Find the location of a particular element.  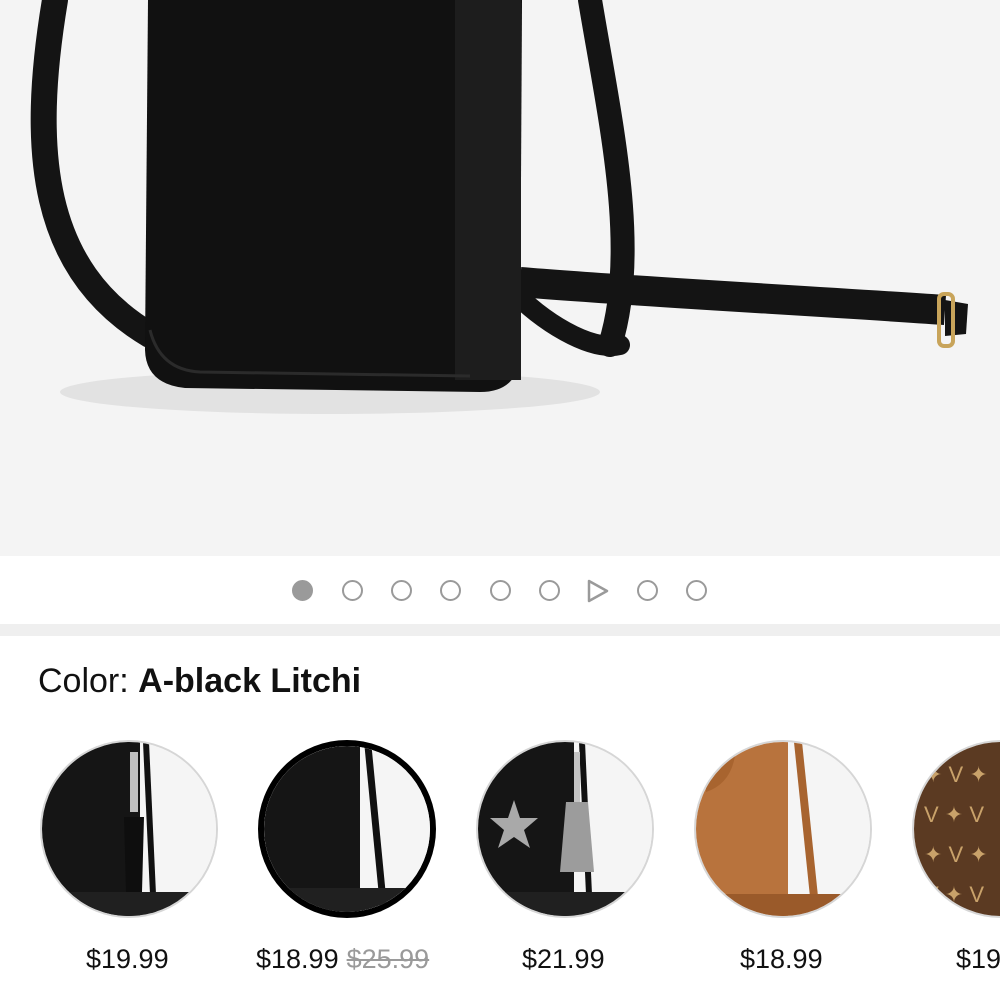

color-label: Color: A-black Litchi is located at coordinates (199, 681).